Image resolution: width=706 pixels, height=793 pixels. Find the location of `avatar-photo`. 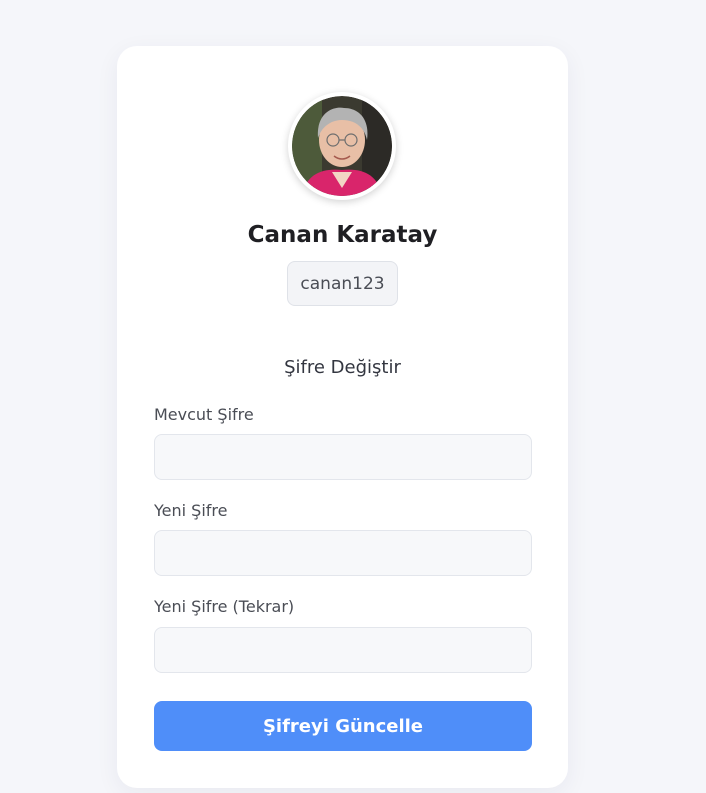

avatar-photo is located at coordinates (342, 146).